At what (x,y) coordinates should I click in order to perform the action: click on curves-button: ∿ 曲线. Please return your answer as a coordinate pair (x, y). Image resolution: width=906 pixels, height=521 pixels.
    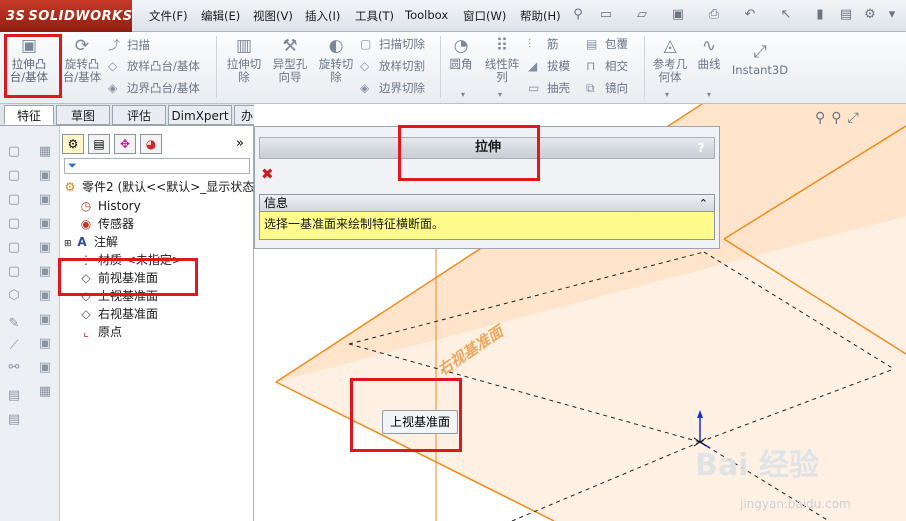
    Looking at the image, I should click on (709, 53).